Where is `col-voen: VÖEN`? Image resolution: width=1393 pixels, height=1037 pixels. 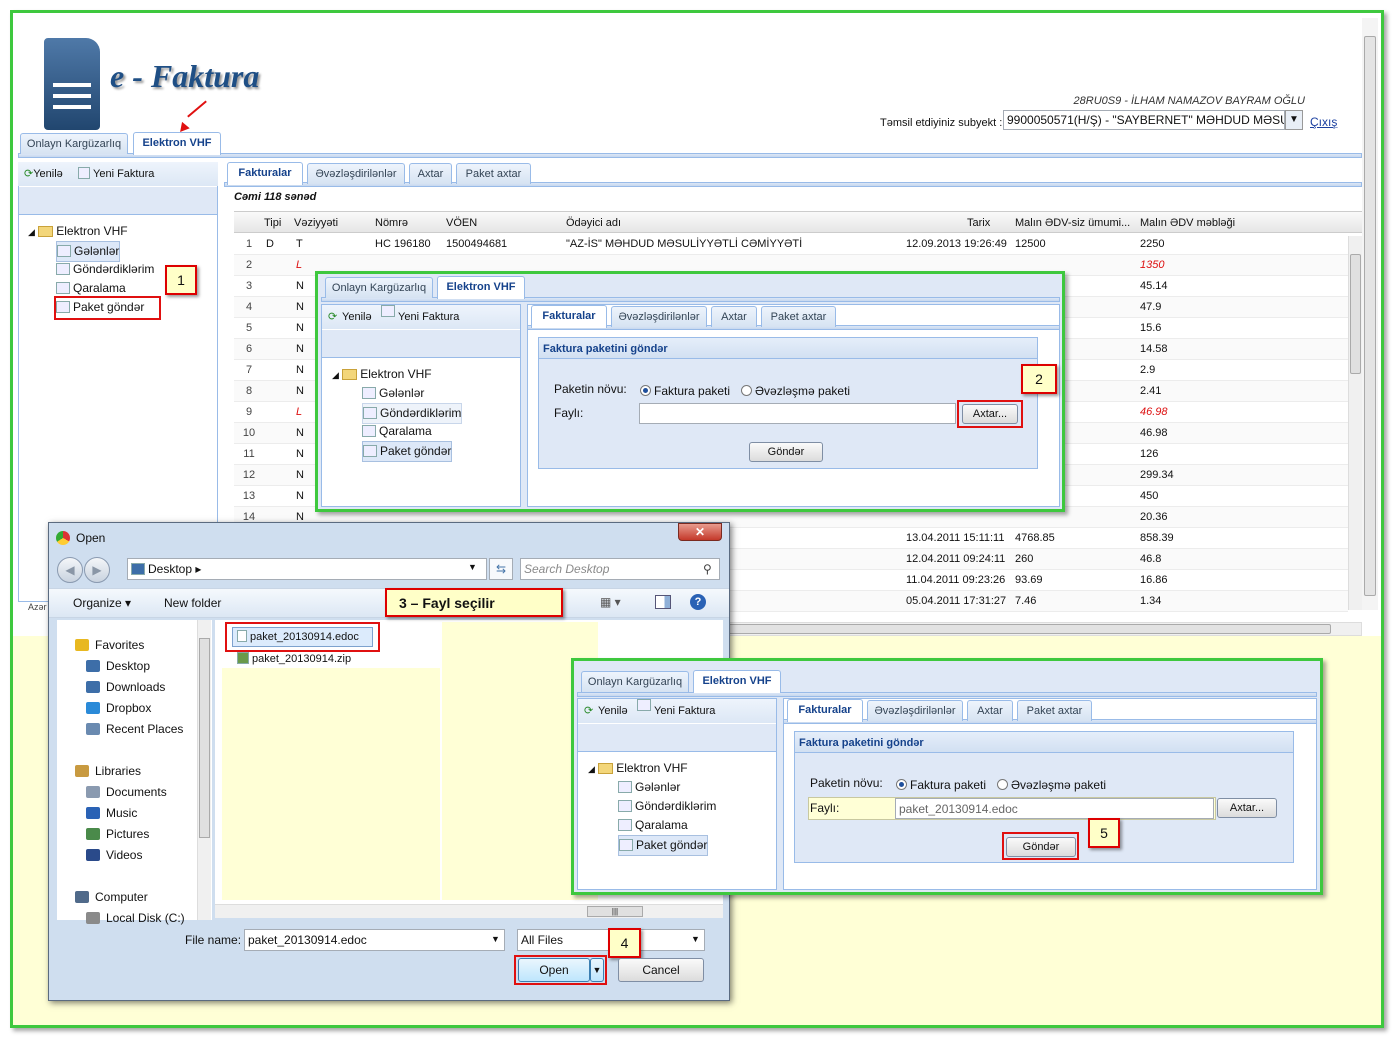 col-voen: VÖEN is located at coordinates (461, 223).